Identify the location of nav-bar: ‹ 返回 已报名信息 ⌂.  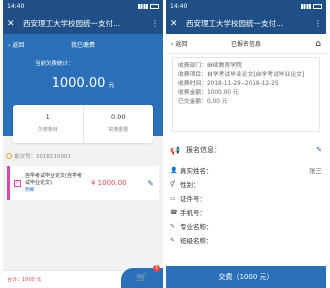
(246, 44).